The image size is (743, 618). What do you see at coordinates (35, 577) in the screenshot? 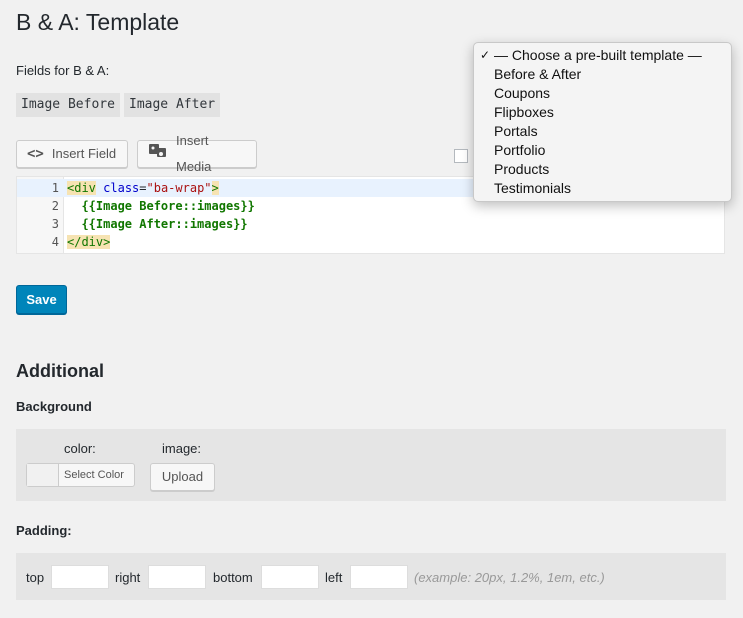
I see `padding-top-label: top` at bounding box center [35, 577].